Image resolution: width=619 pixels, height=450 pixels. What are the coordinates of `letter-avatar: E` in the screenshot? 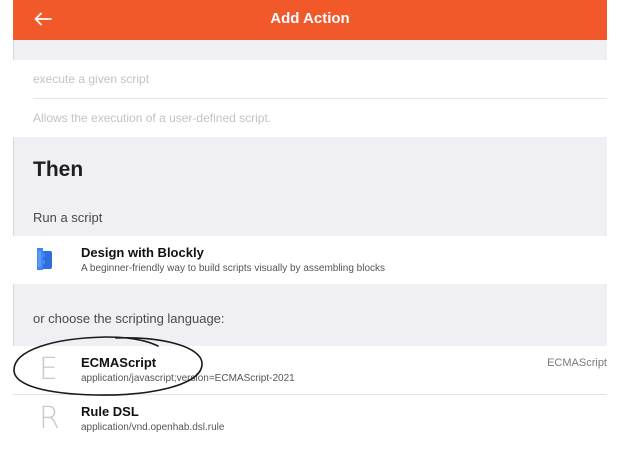 It's located at (48, 369).